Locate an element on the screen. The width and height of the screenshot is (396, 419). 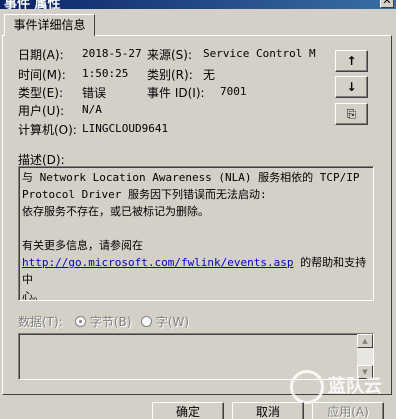
scroll-up-icon: ▲ is located at coordinates (365, 341).